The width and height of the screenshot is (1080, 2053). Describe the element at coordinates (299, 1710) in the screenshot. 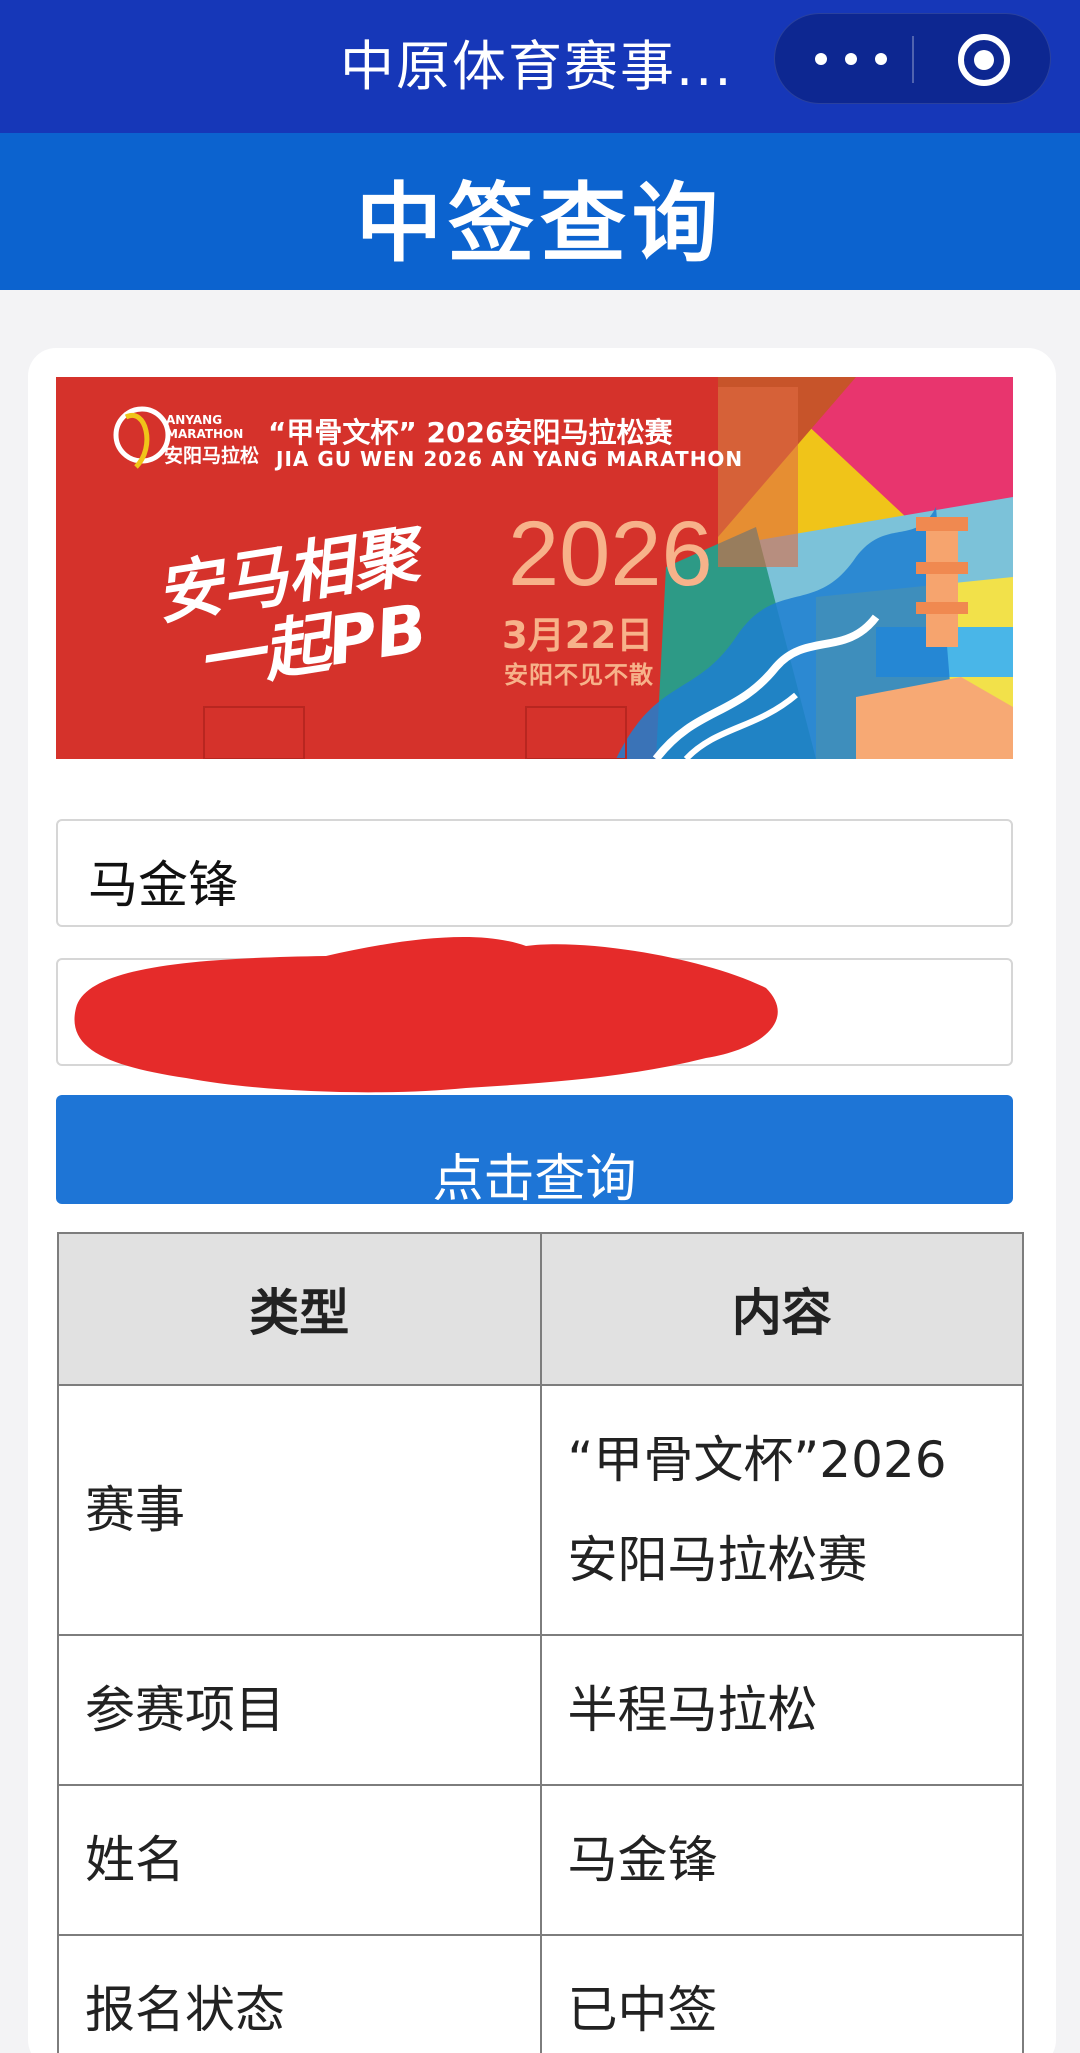

I see `row-type: 参赛项目` at that location.